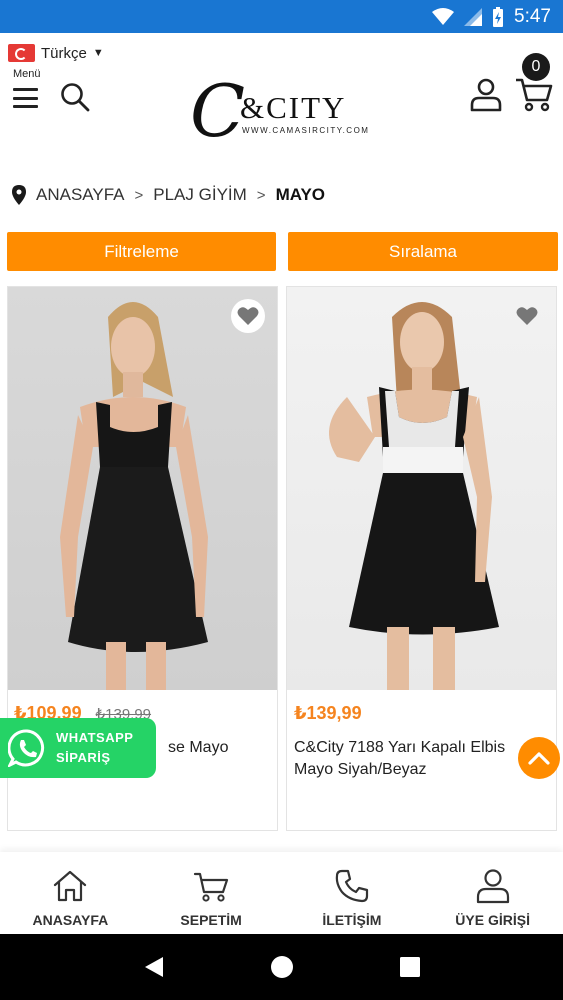 The height and width of the screenshot is (1000, 563). Describe the element at coordinates (281, 16) in the screenshot. I see `status-bar: 5:47` at that location.